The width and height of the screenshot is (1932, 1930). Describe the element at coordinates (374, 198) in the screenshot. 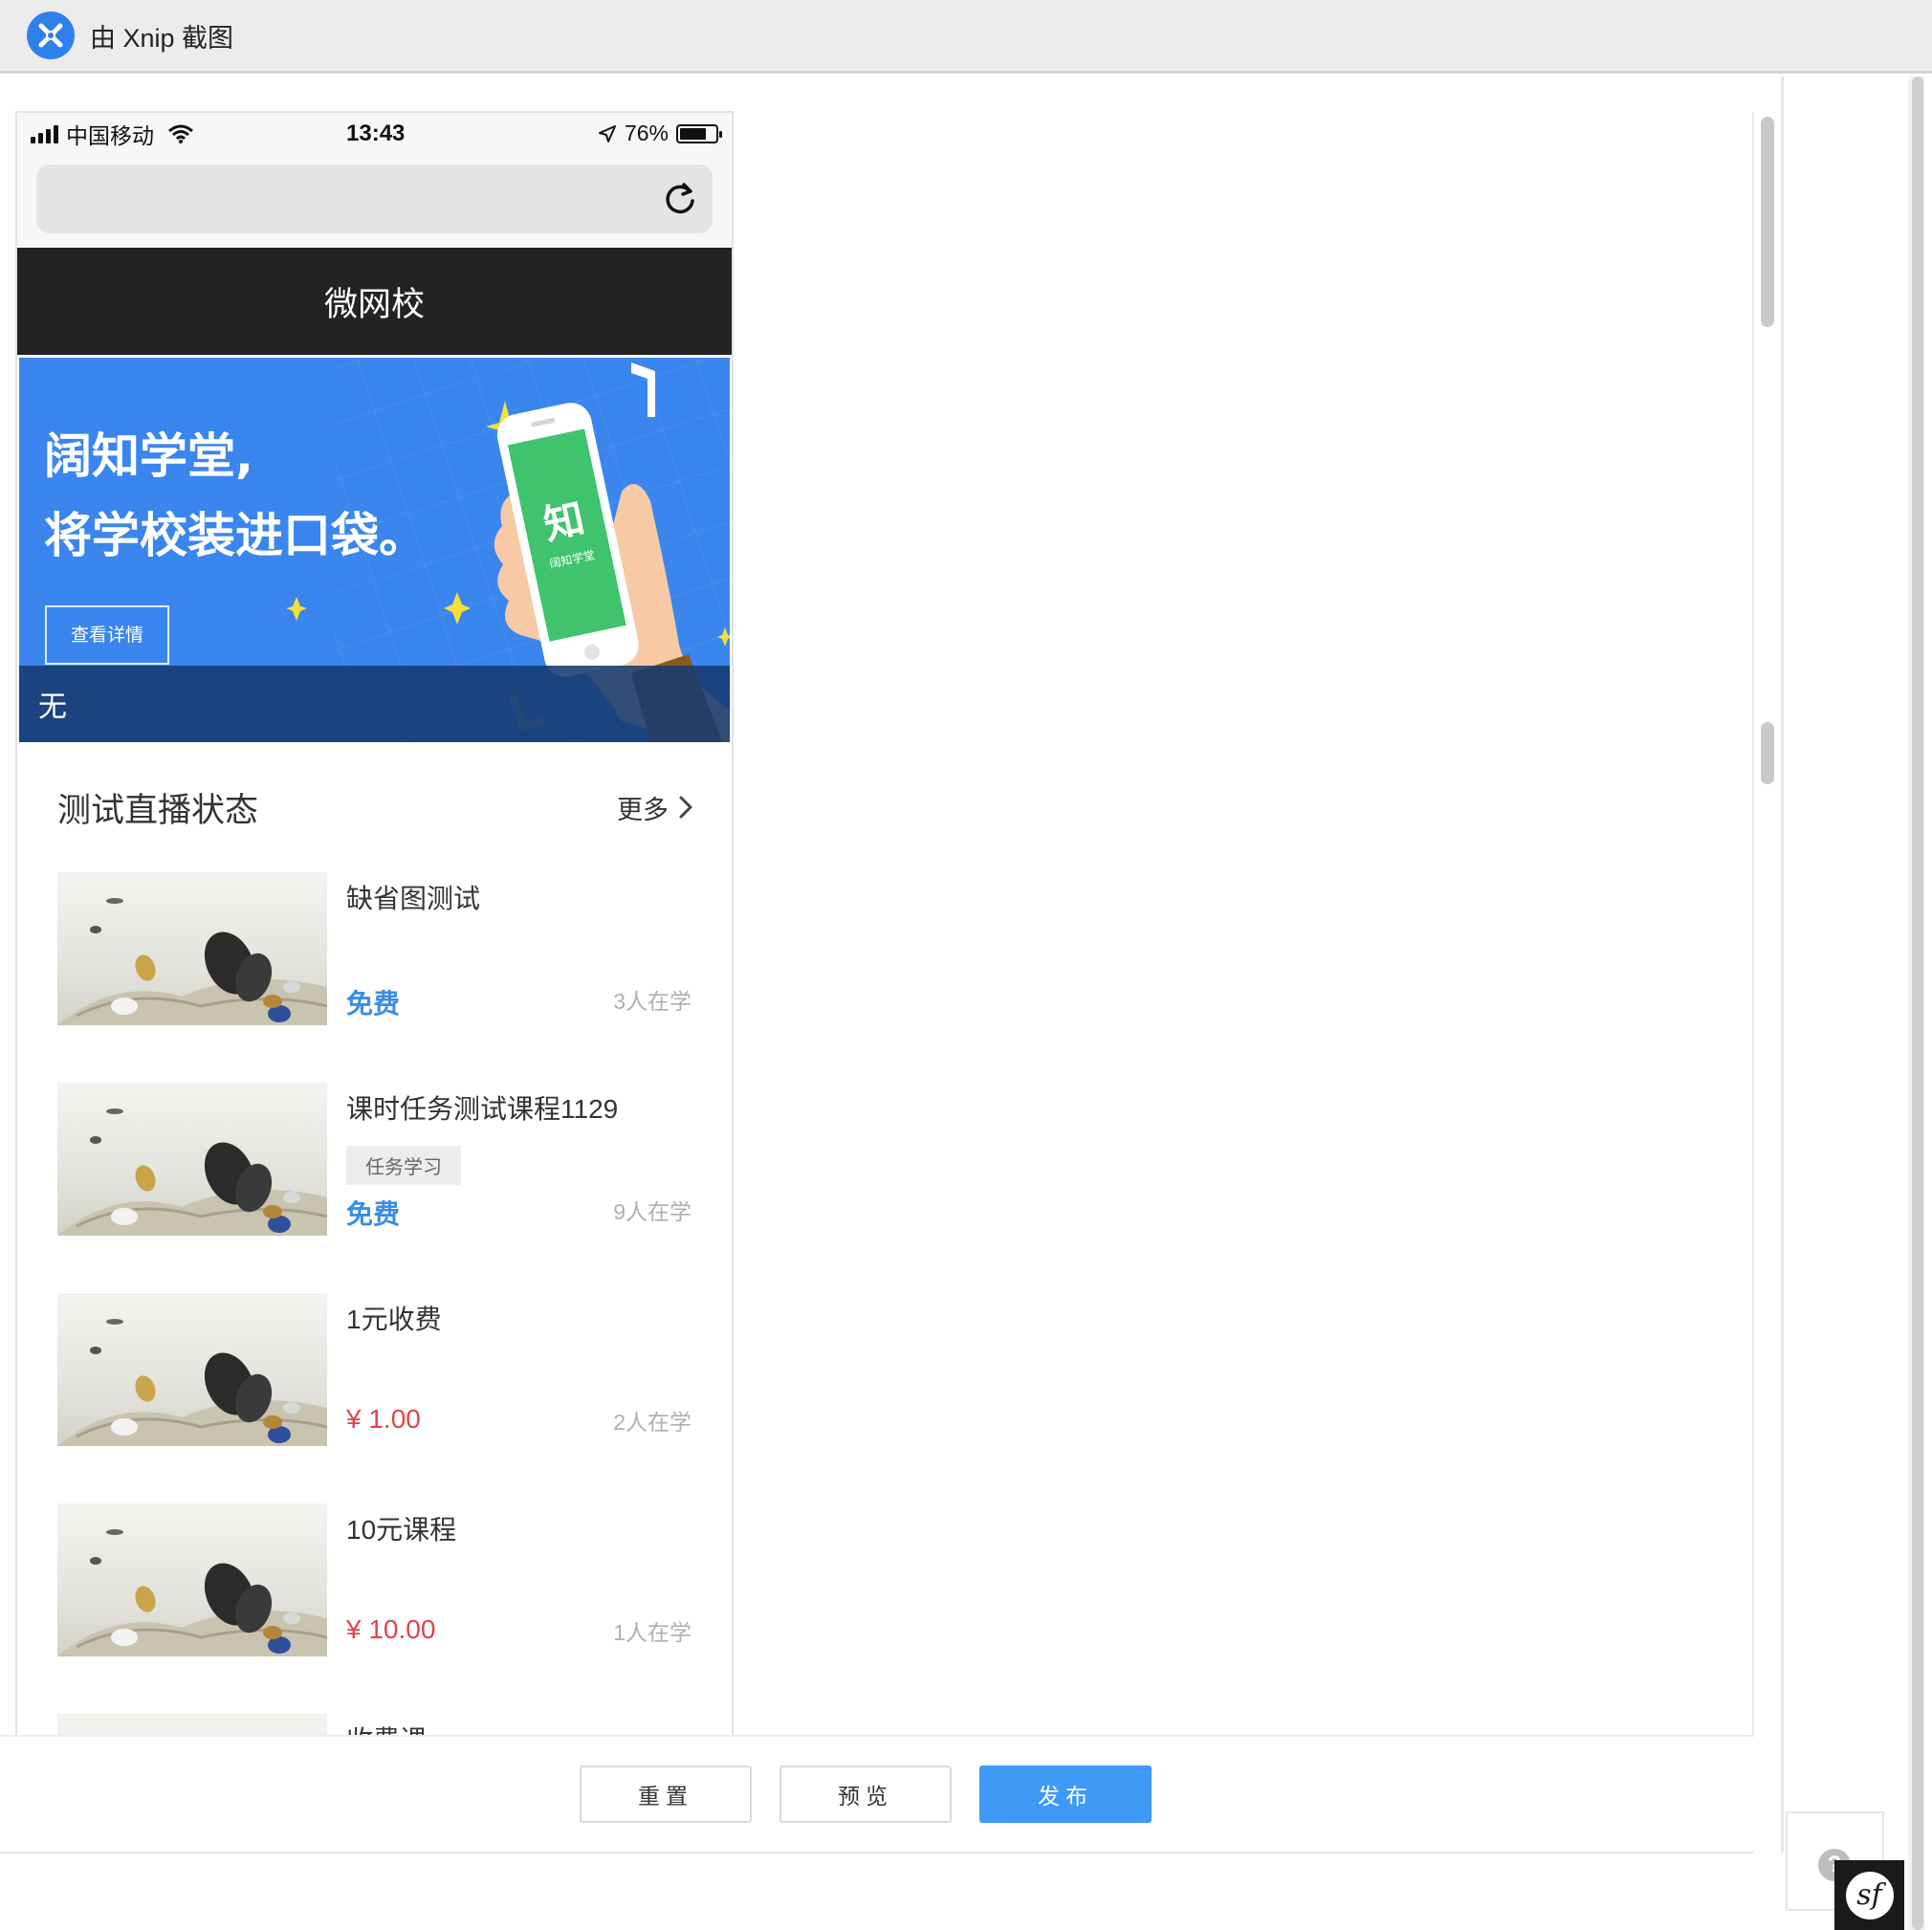

I see `address-bar` at that location.